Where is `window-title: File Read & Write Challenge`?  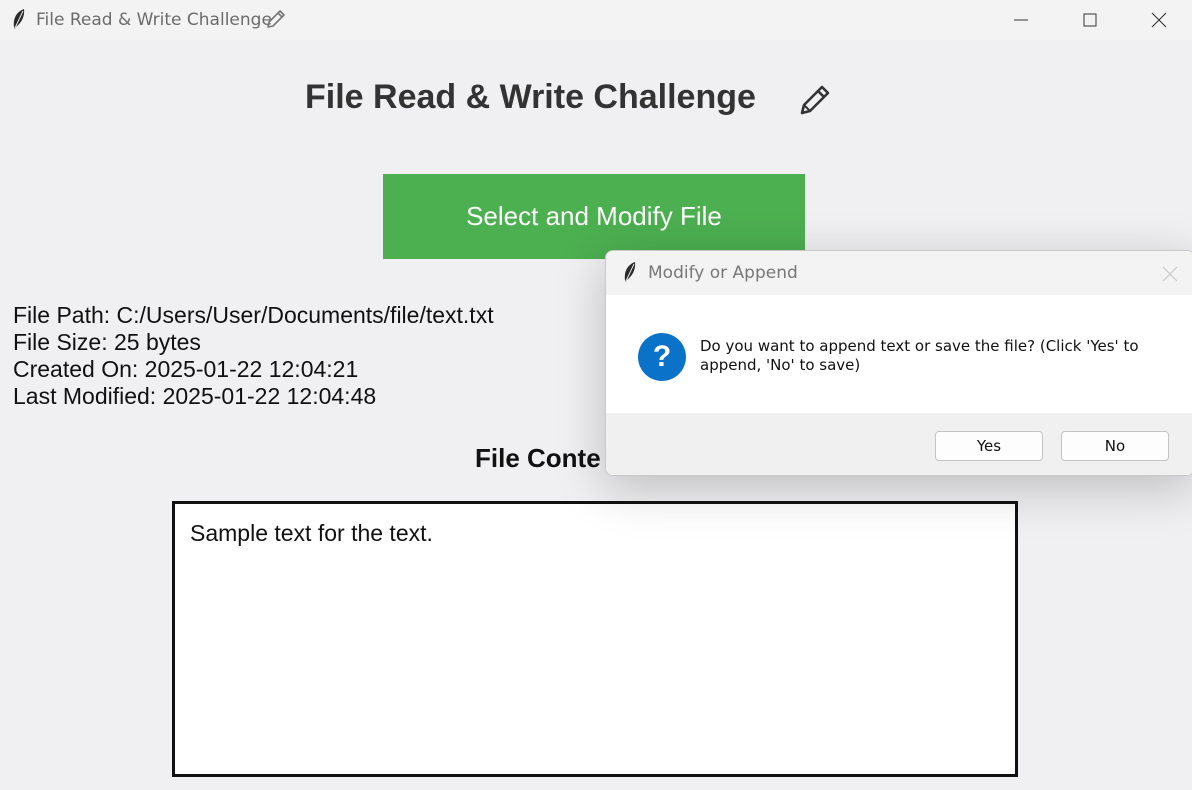
window-title: File Read & Write Challenge is located at coordinates (154, 20).